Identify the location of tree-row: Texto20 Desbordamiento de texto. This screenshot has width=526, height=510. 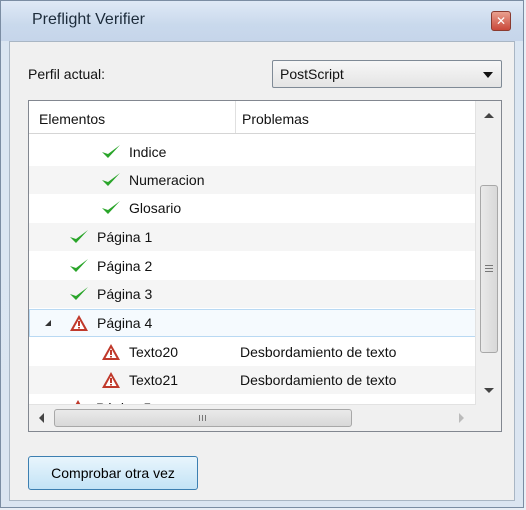
(252, 352).